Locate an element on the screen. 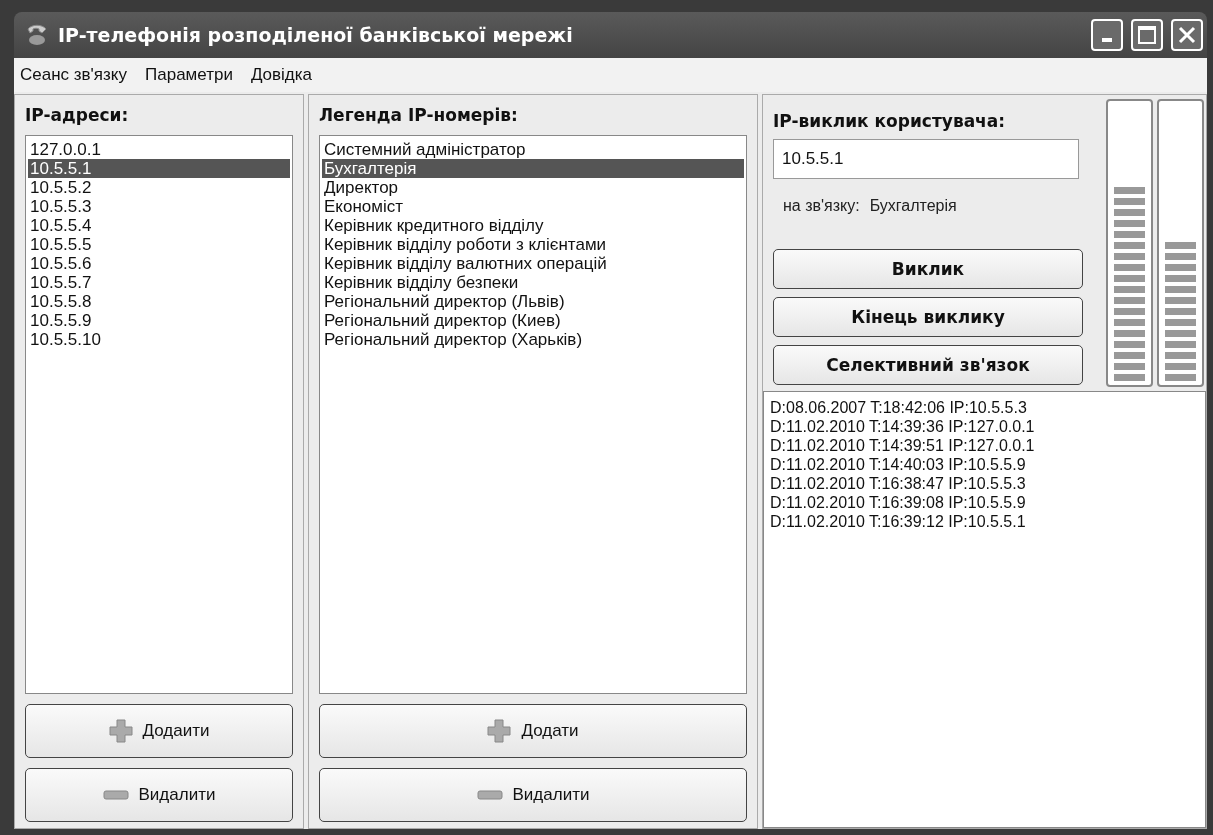  list-item: 10.5.5.2 is located at coordinates (159, 187).